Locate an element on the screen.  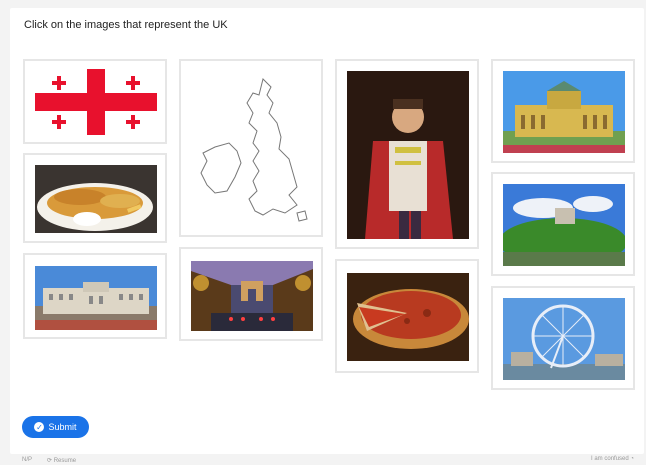
uk-map-image is located at coordinates (253, 149).